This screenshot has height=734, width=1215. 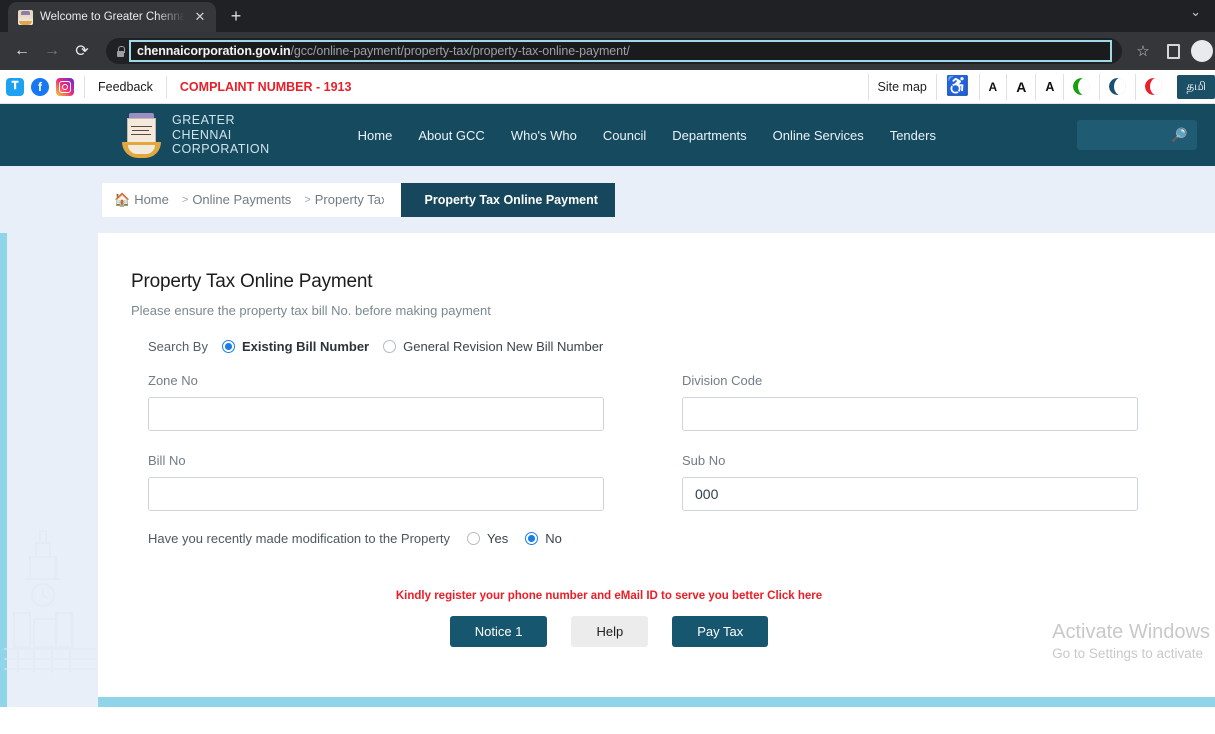 I want to click on feedback-link: Feedback, so click(x=125, y=86).